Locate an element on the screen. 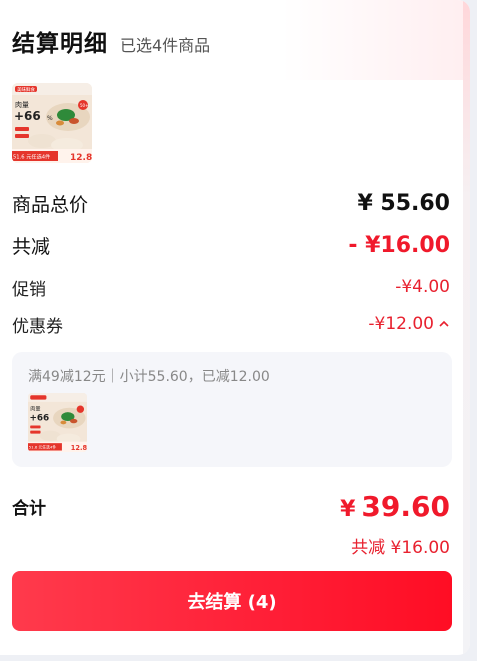  row-promotion: 促销 -¥4.00 is located at coordinates (231, 287).